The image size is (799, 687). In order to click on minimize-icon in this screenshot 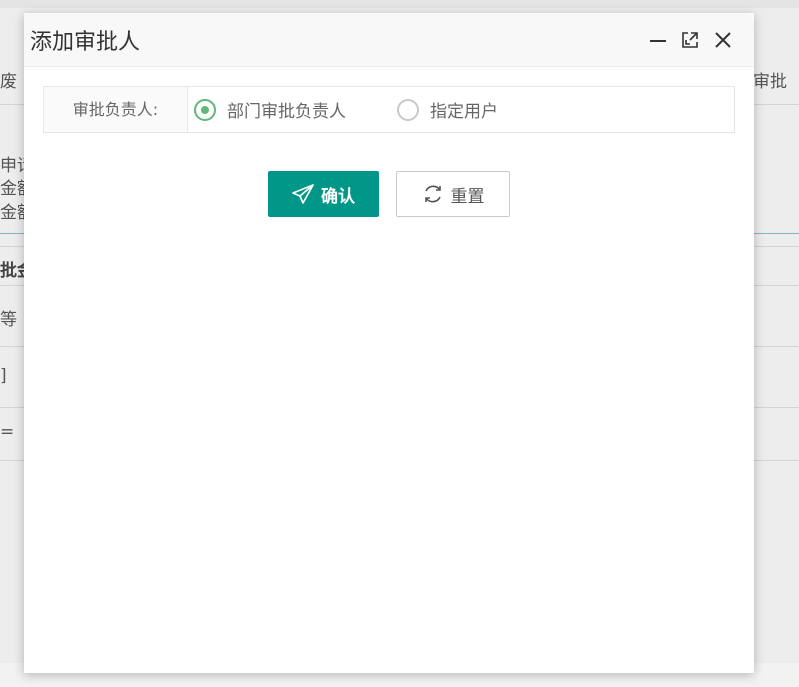, I will do `click(658, 40)`.